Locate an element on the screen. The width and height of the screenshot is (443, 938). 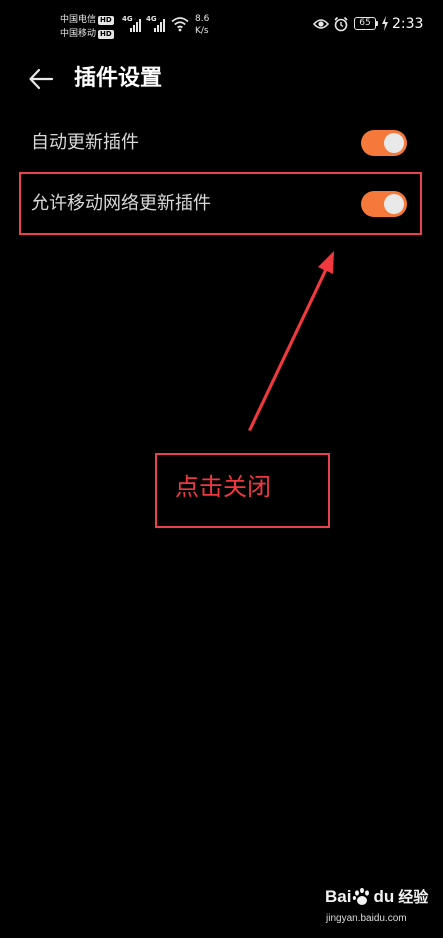
network-speed: 8.6 K/s is located at coordinates (207, 25).